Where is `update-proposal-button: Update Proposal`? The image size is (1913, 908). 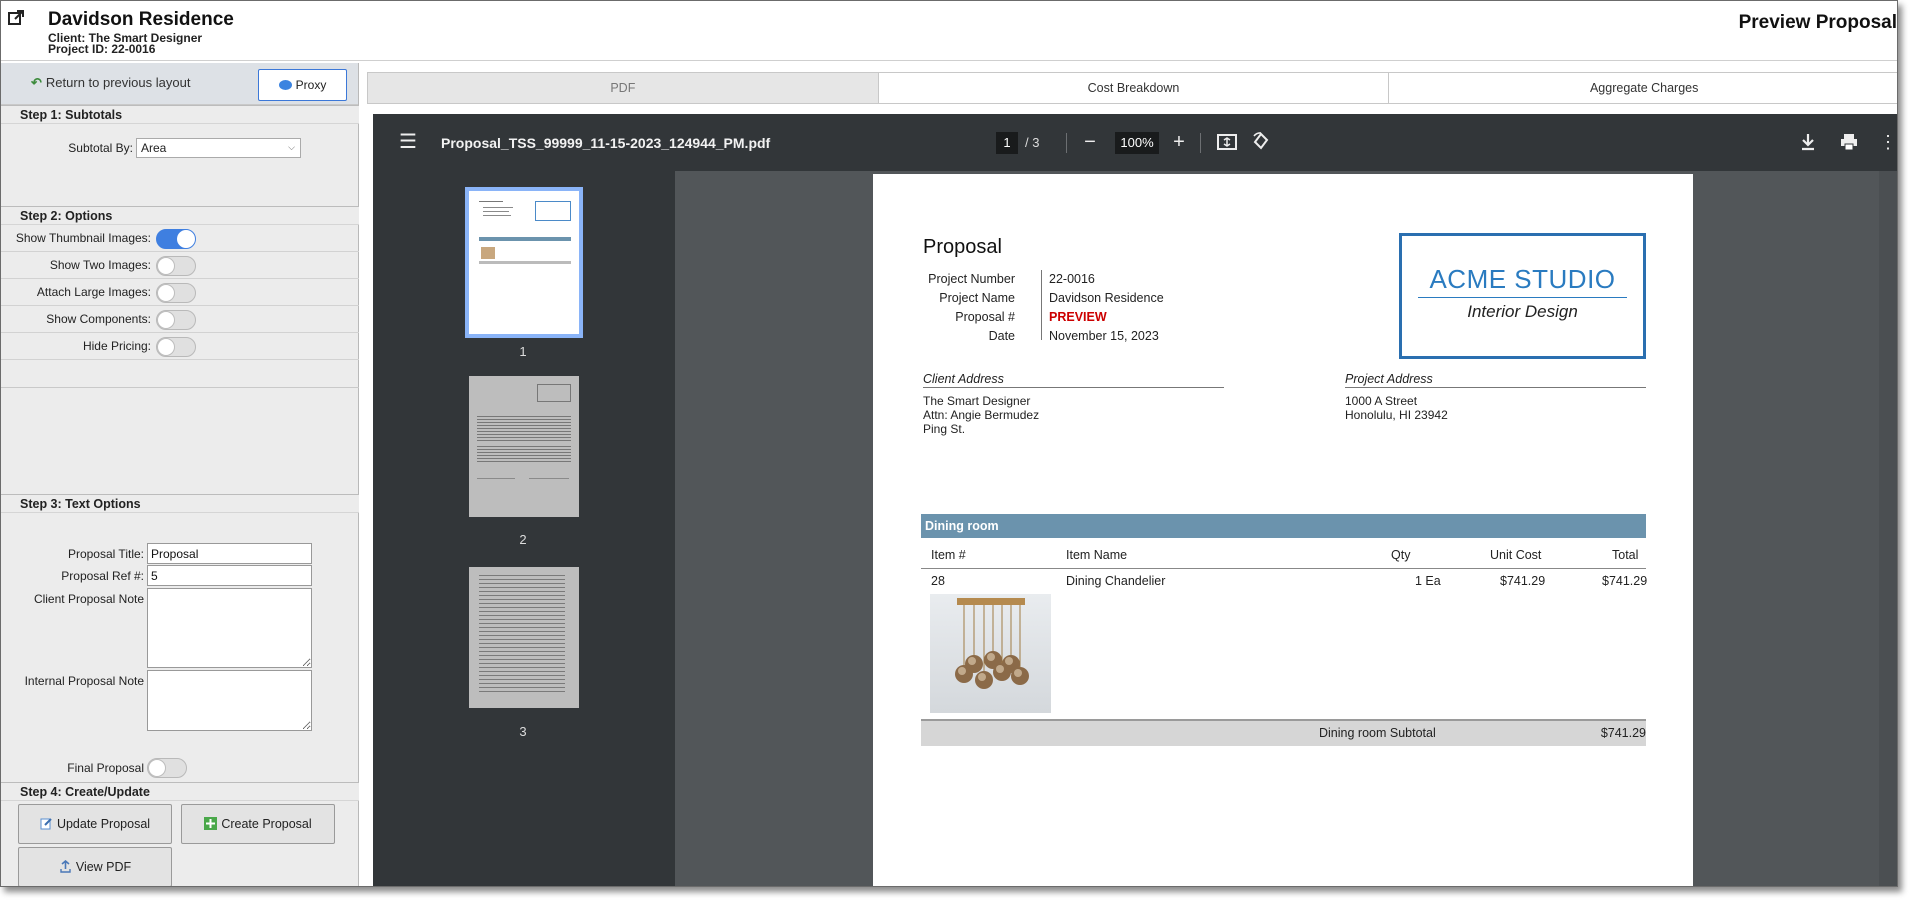
update-proposal-button: Update Proposal is located at coordinates (95, 824).